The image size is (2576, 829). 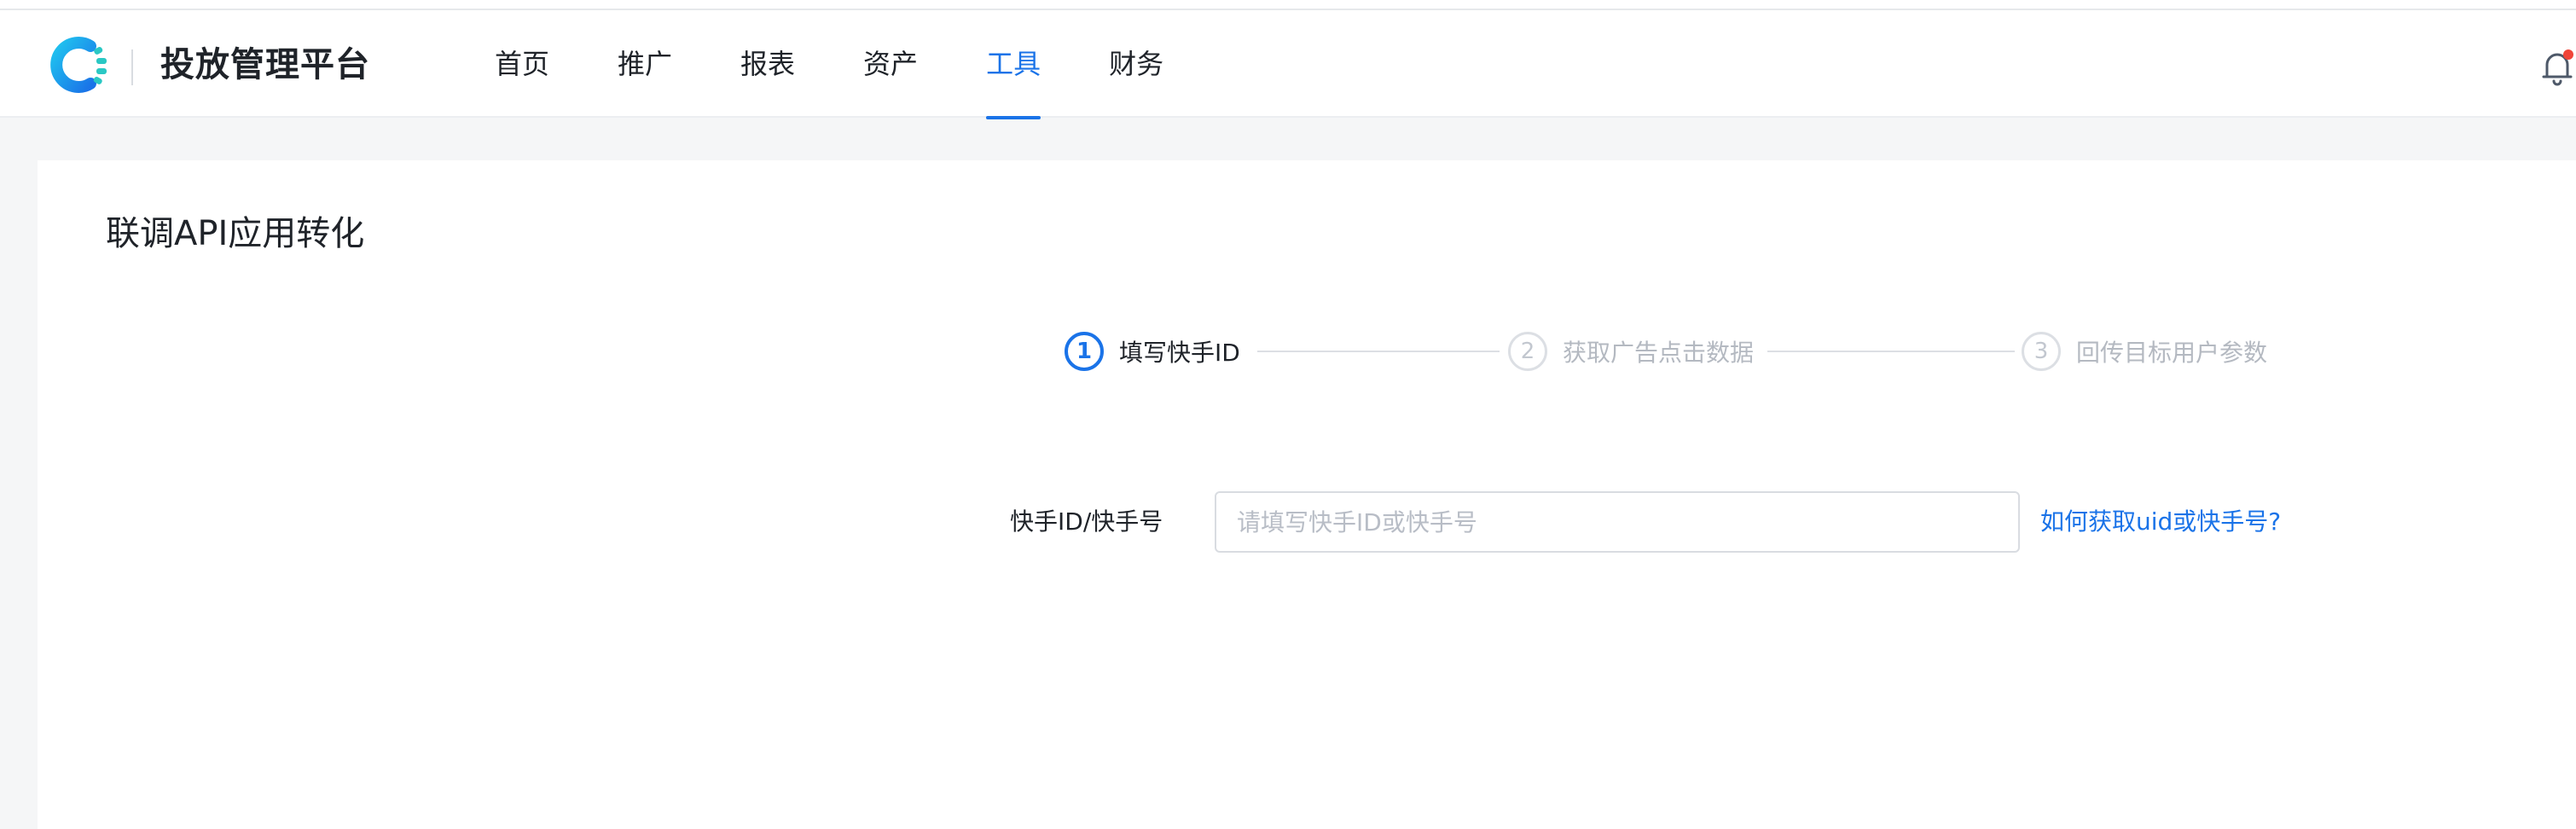 I want to click on step-3: 3 回传目标用户参数, so click(x=2144, y=351).